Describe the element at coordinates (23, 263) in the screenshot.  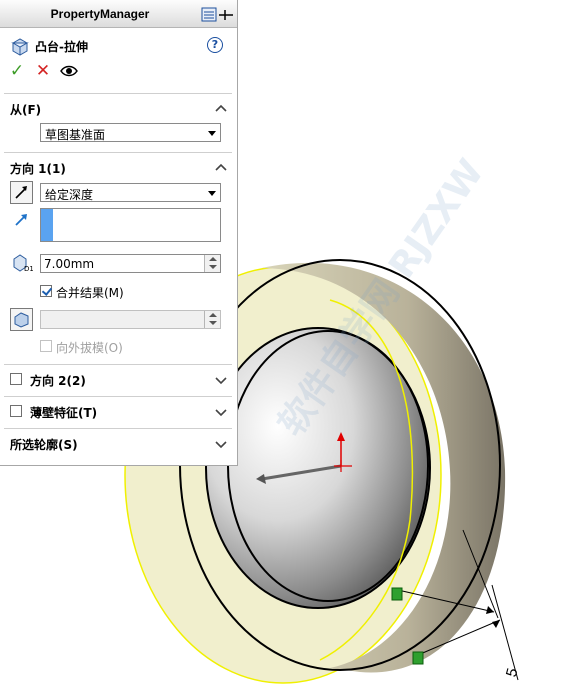
I see `depth-icon: D1` at that location.